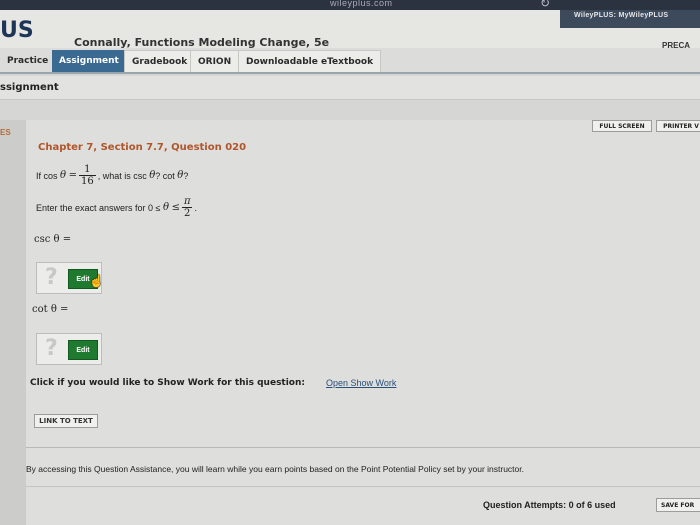 The width and height of the screenshot is (700, 525). I want to click on tab-orion: ORION, so click(215, 61).